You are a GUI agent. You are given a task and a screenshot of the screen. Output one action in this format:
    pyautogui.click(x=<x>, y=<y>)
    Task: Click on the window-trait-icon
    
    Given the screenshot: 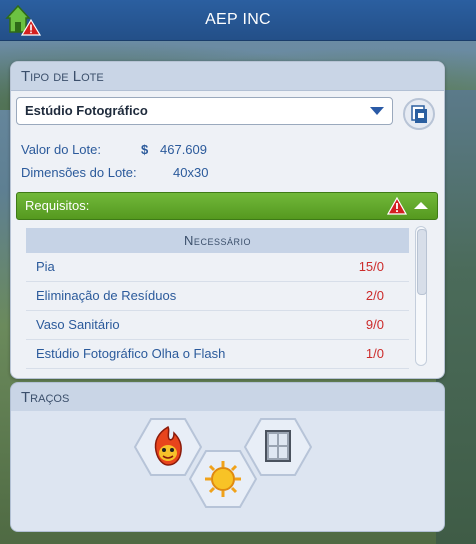 What is the action you would take?
    pyautogui.click(x=278, y=447)
    